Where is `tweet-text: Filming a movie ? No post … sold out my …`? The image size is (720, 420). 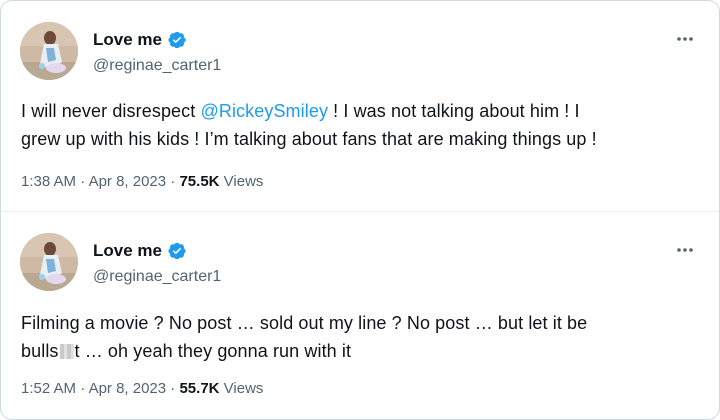 tweet-text: Filming a movie ? No post … sold out my … is located at coordinates (361, 337).